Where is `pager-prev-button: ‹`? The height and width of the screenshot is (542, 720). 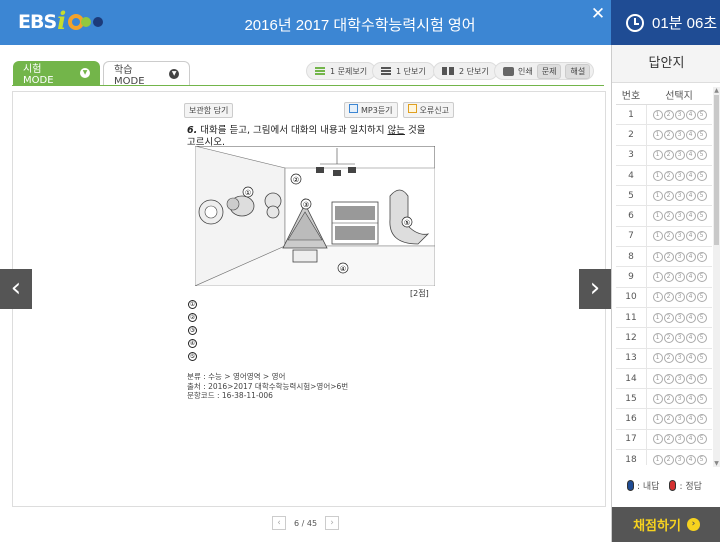
pager-prev-button: ‹ is located at coordinates (279, 523).